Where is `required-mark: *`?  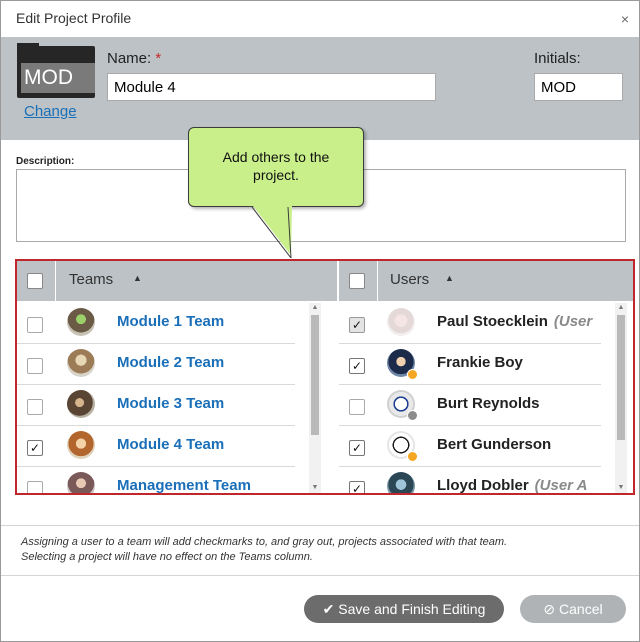
required-mark: * is located at coordinates (158, 58).